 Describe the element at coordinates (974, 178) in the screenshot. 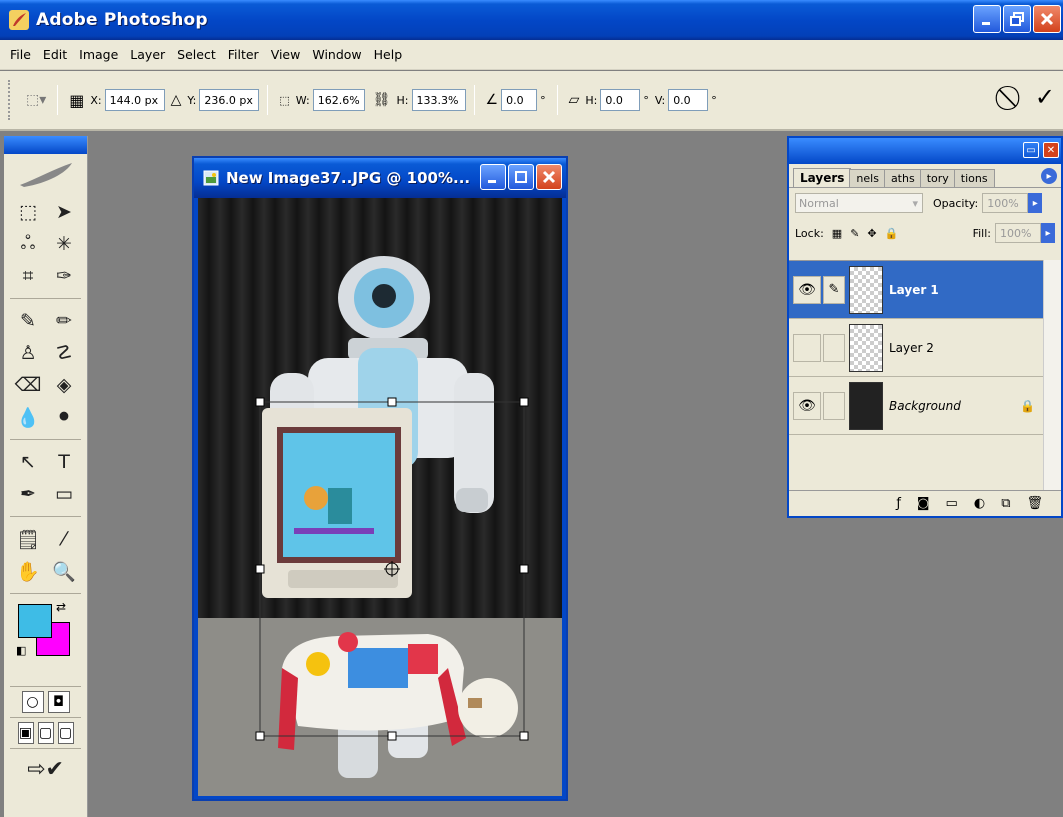

I see `tab-actions: tions` at that location.